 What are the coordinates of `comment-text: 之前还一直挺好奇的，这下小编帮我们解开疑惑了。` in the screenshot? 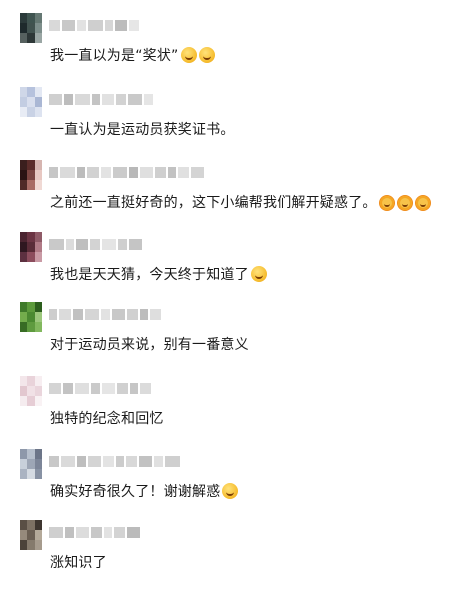 It's located at (240, 203).